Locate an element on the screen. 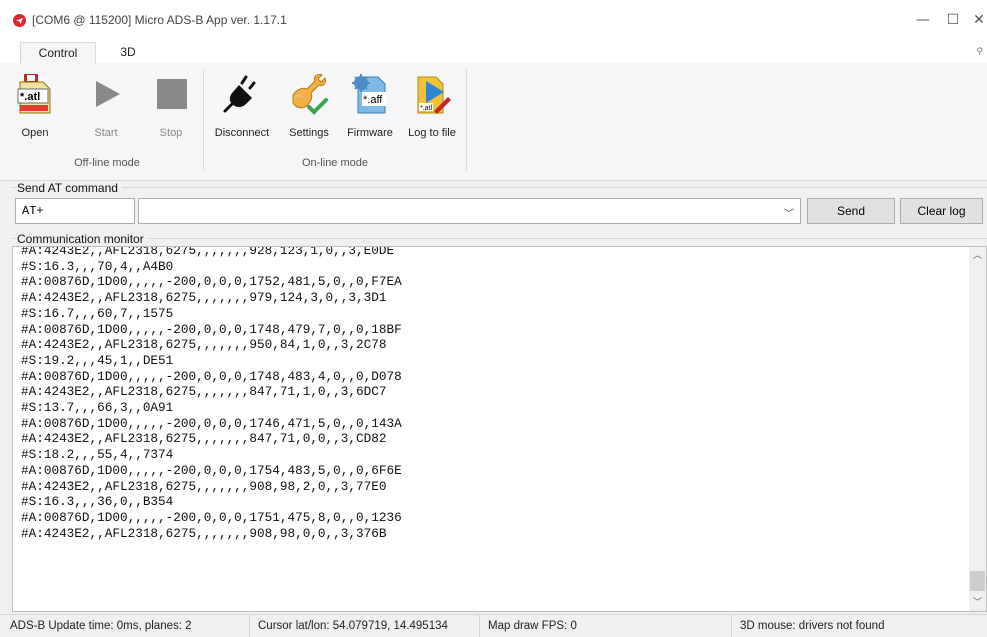  at-command-input: ﹀ is located at coordinates (469, 211).